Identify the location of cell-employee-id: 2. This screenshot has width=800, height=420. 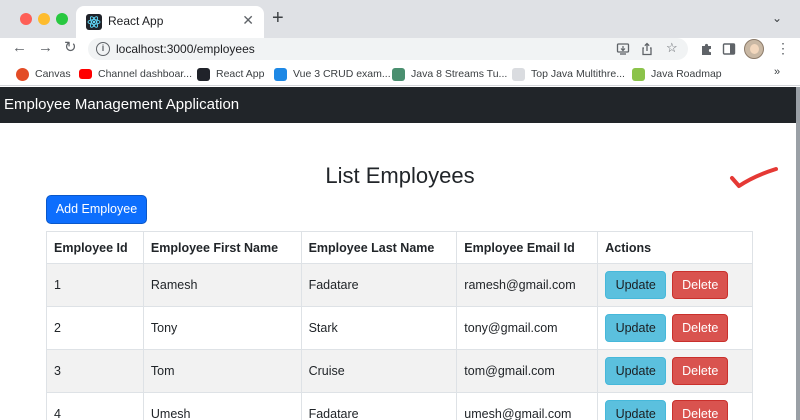
(95, 328).